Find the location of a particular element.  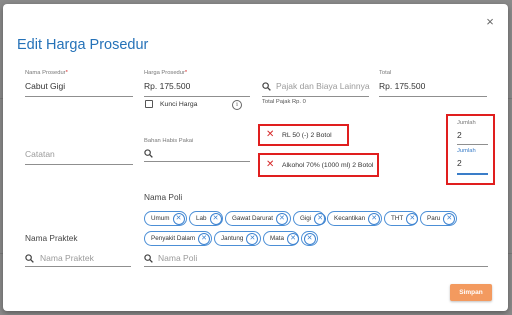

chip-label: Penyakit Dalam is located at coordinates (173, 238).